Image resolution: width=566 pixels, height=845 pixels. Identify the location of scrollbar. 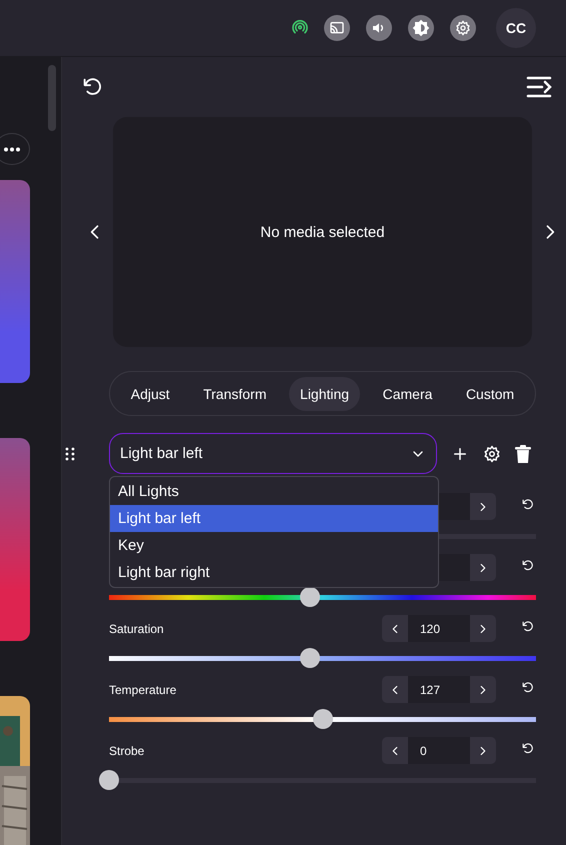
(52, 98).